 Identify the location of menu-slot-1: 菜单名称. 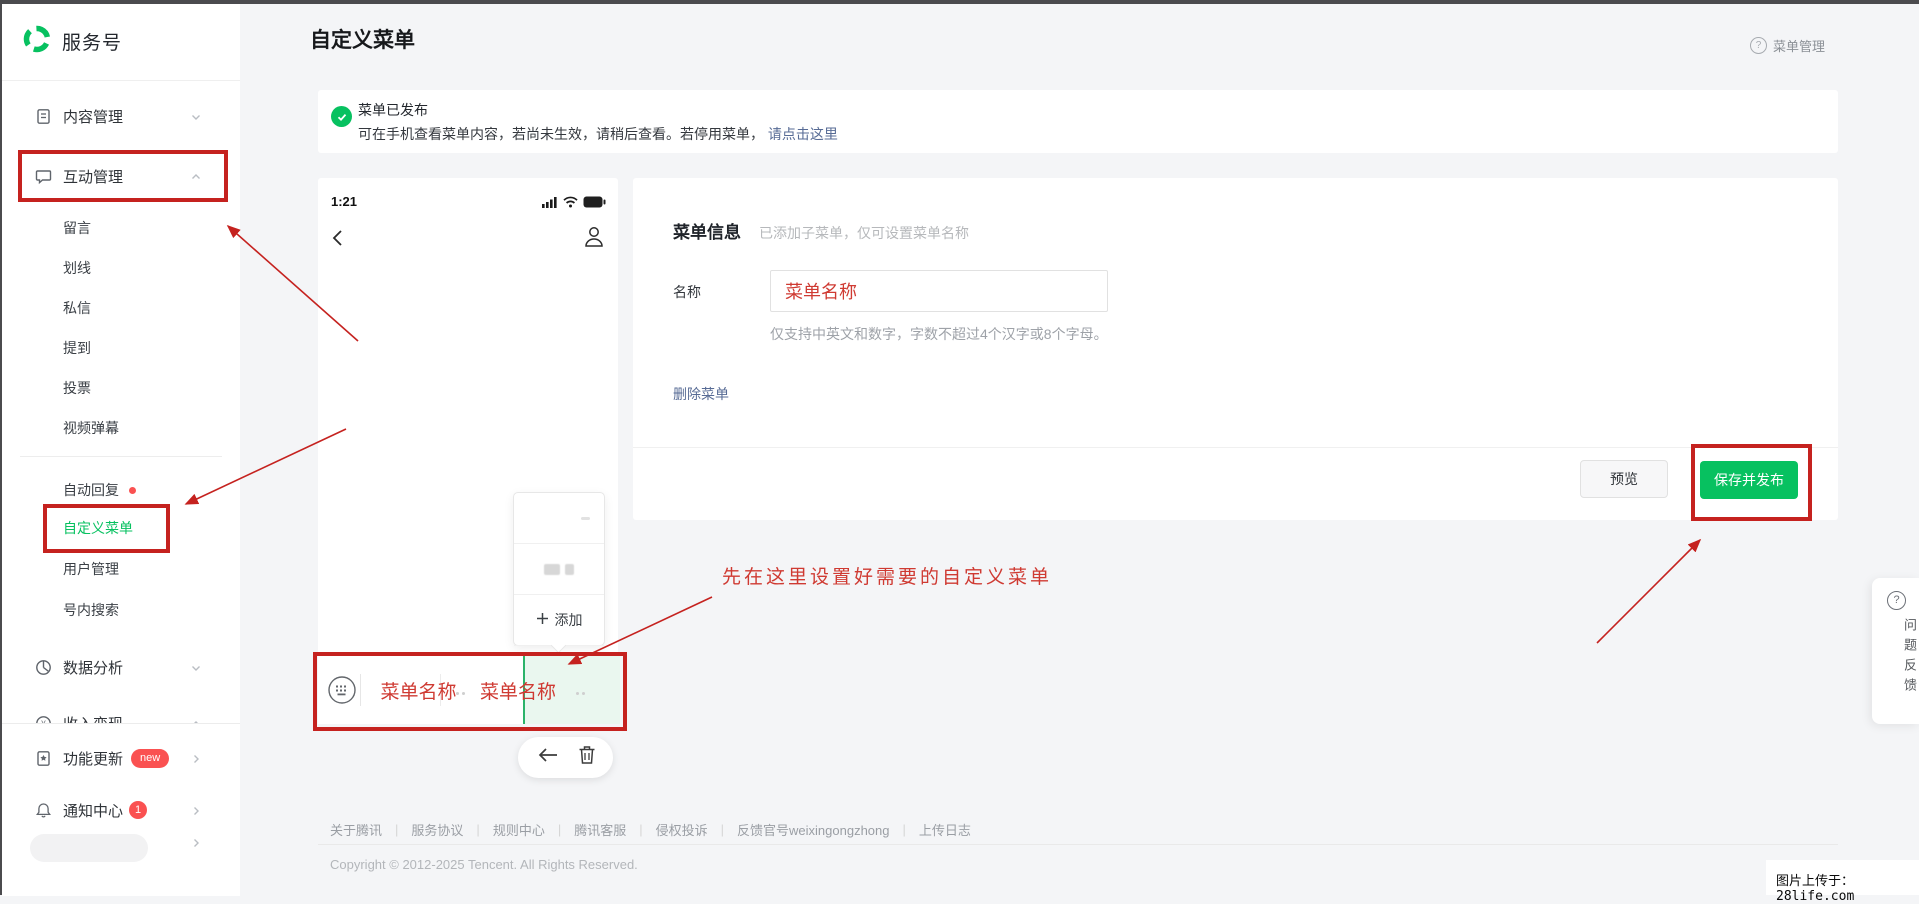
(418, 690).